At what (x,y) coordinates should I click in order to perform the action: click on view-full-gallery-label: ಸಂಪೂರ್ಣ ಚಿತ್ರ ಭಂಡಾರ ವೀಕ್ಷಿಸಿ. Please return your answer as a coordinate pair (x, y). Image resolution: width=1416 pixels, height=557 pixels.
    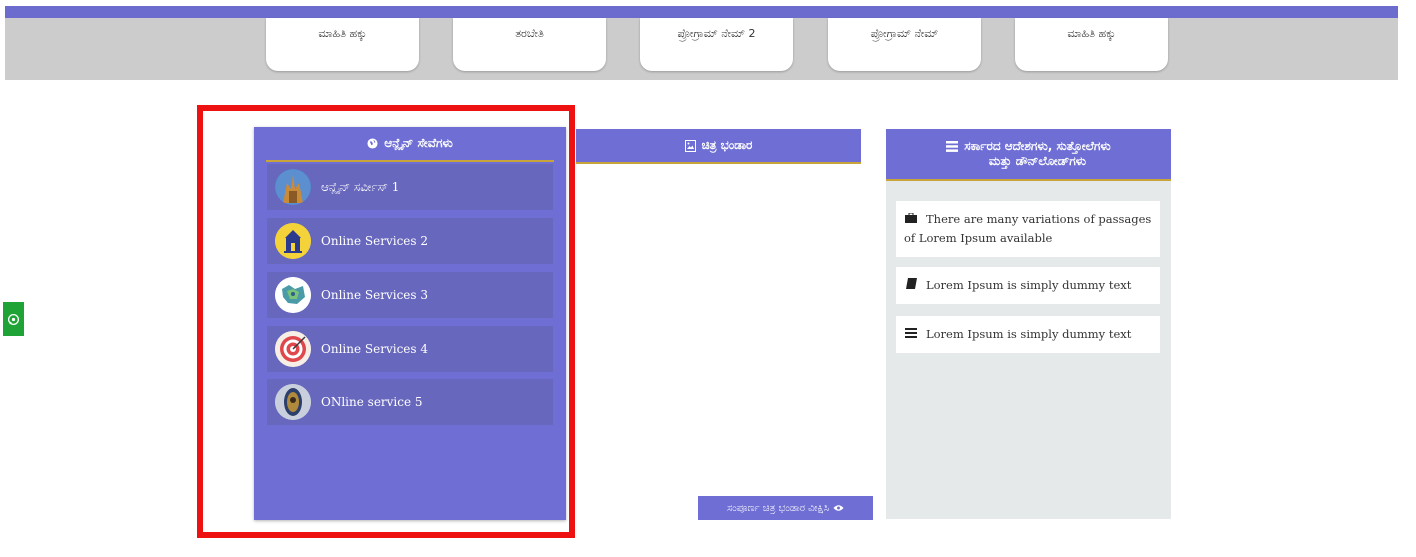
    Looking at the image, I should click on (778, 508).